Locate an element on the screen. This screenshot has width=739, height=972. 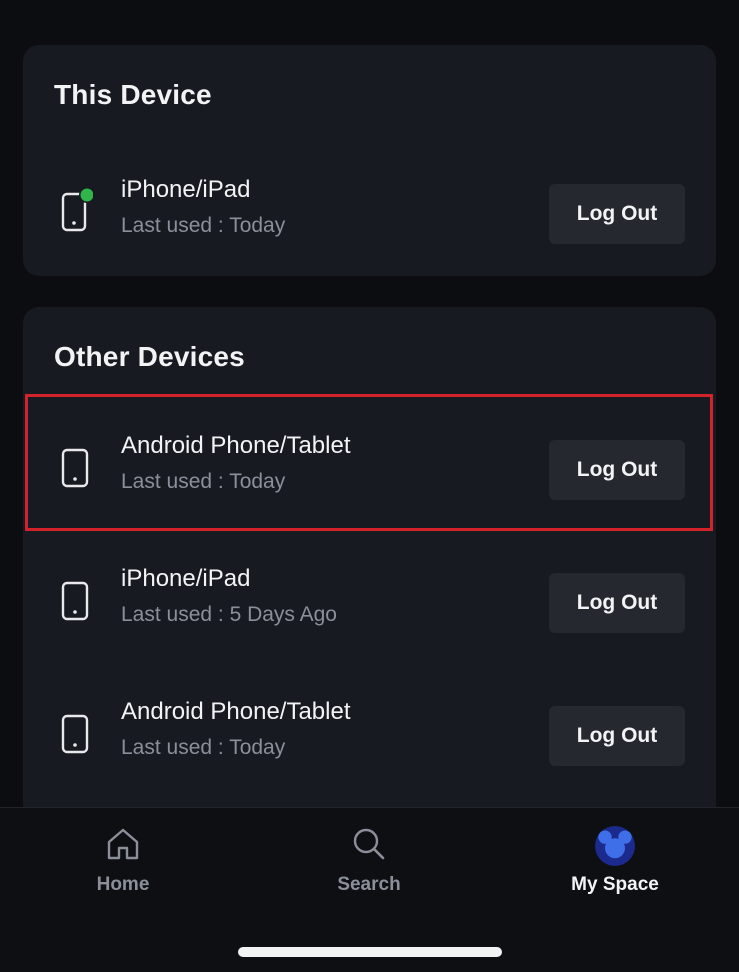
home-icon is located at coordinates (123, 844).